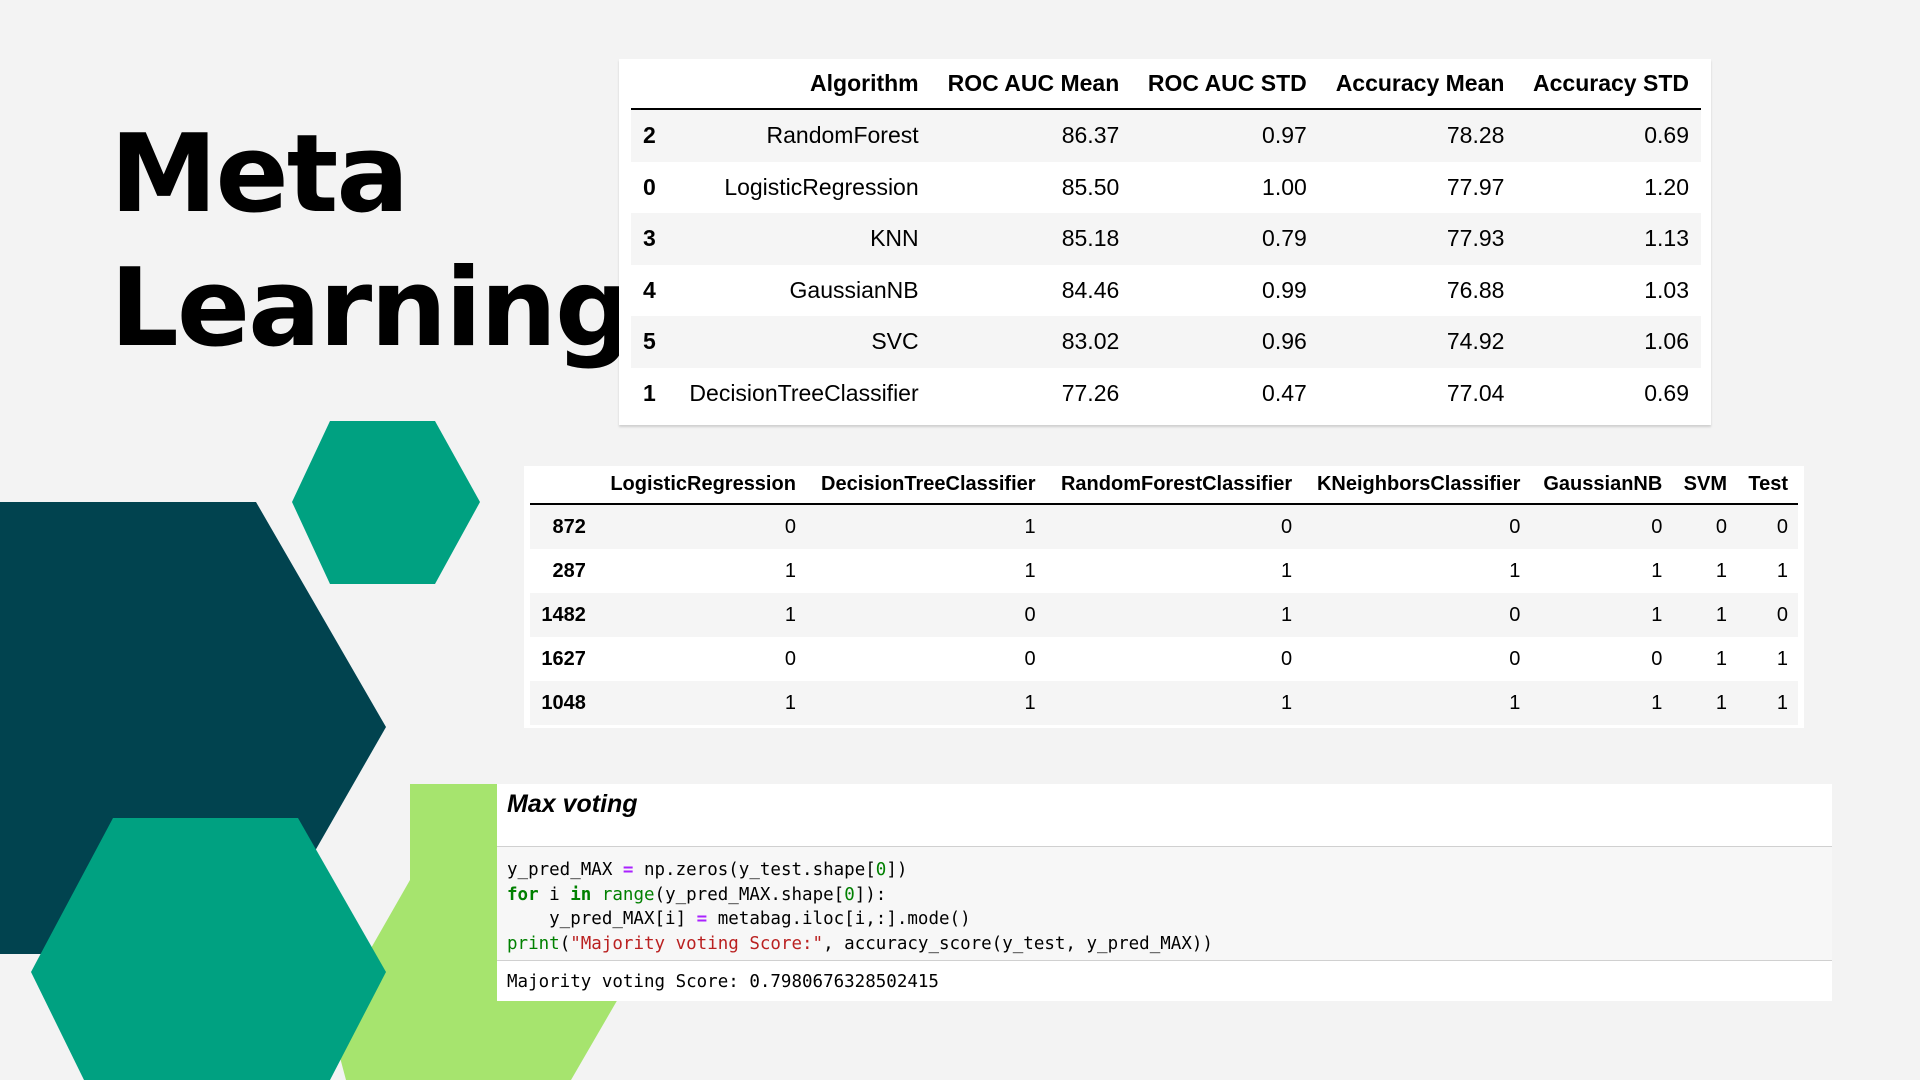 Image resolution: width=1920 pixels, height=1080 pixels. Describe the element at coordinates (649, 392) in the screenshot. I see `row-index: 1` at that location.